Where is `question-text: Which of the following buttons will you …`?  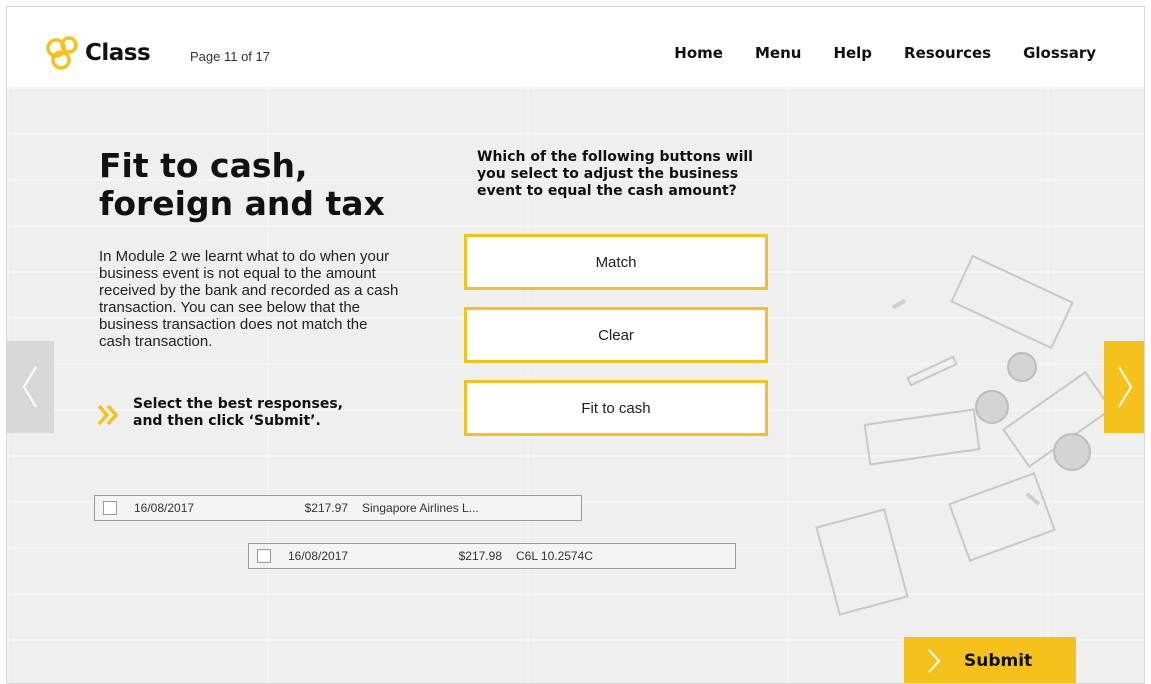
question-text: Which of the following buttons will you … is located at coordinates (615, 174).